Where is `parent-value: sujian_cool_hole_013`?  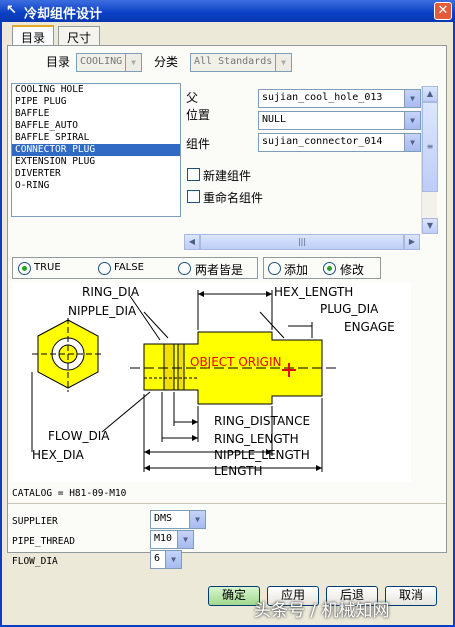
parent-value: sujian_cool_hole_013 is located at coordinates (322, 97).